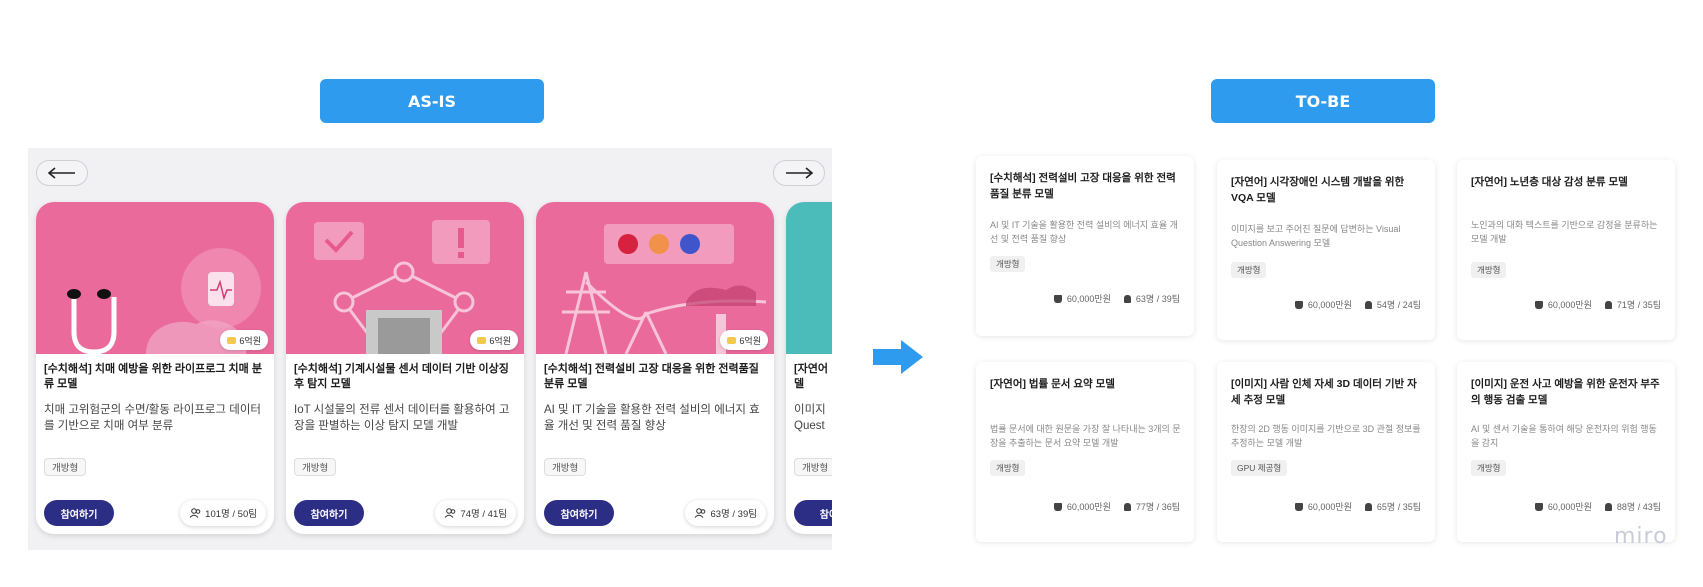 This screenshot has height=587, width=1703. Describe the element at coordinates (810, 418) in the screenshot. I see `card-desc: 이미지 Quest` at that location.